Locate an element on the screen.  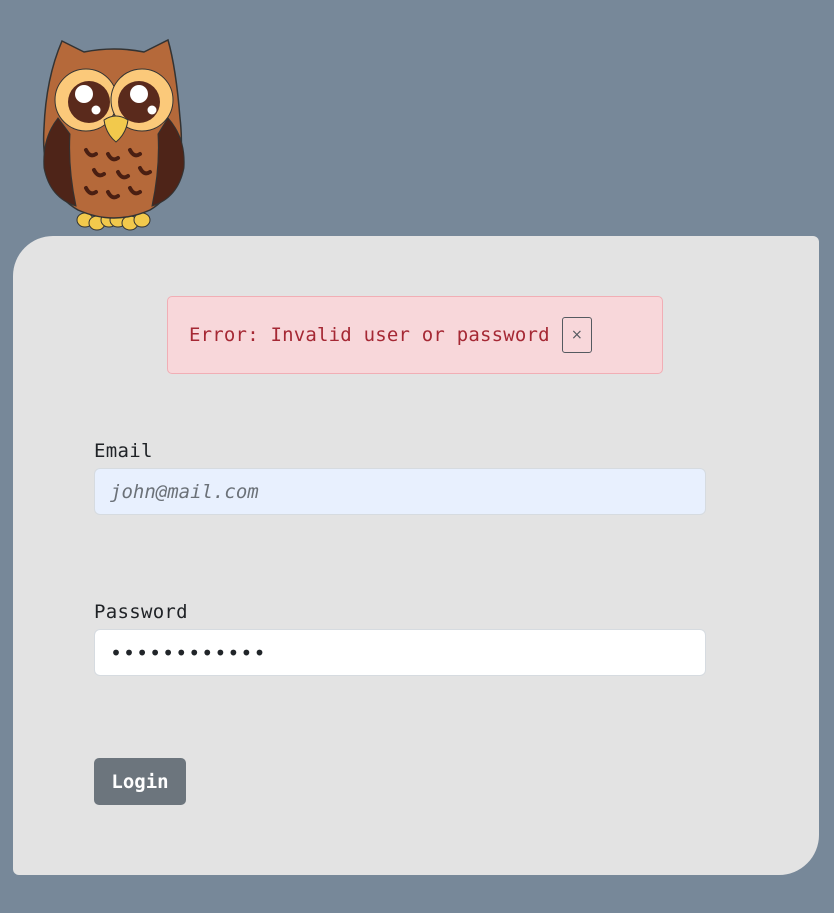
error-alert: Error: Invalid user or password × is located at coordinates (415, 335).